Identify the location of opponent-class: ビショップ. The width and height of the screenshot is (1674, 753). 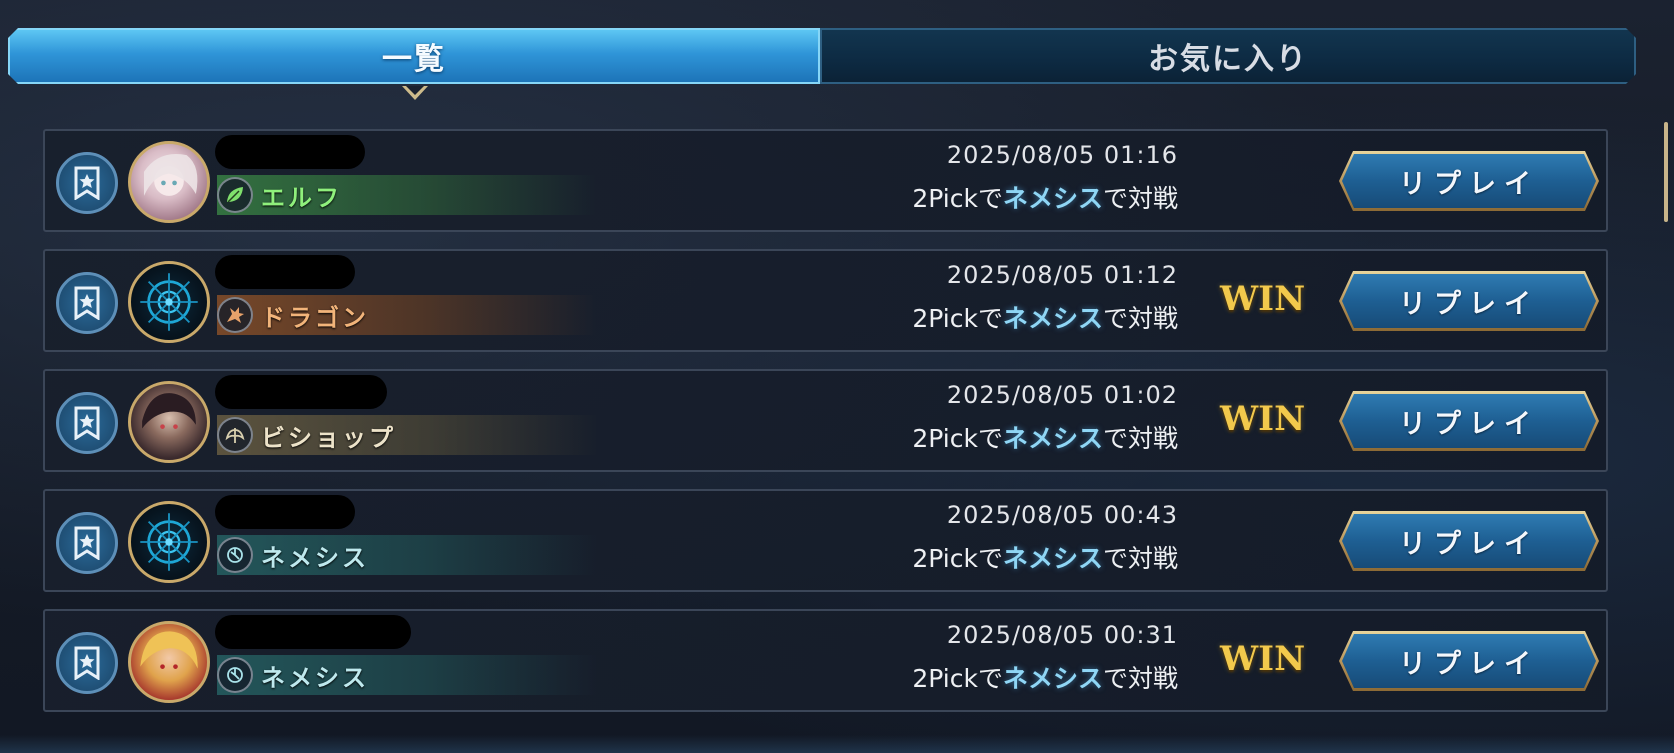
(407, 435).